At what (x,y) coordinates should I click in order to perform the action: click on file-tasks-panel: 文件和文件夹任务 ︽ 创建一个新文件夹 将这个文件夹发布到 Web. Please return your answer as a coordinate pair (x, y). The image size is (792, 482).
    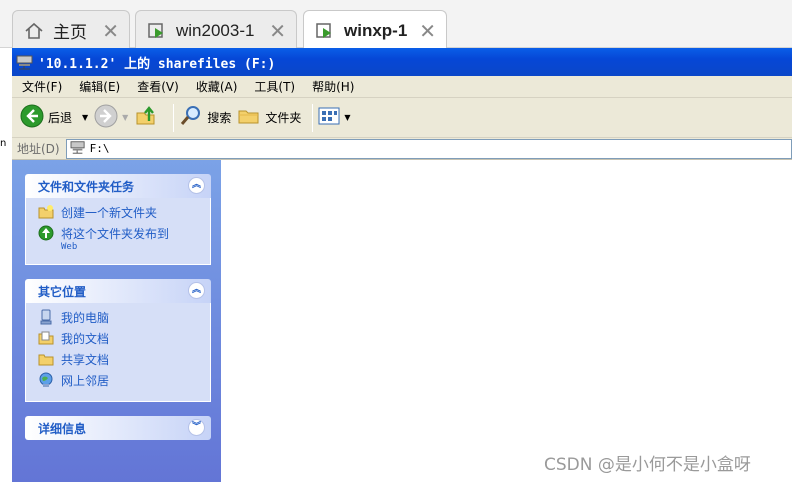
    Looking at the image, I should click on (118, 219).